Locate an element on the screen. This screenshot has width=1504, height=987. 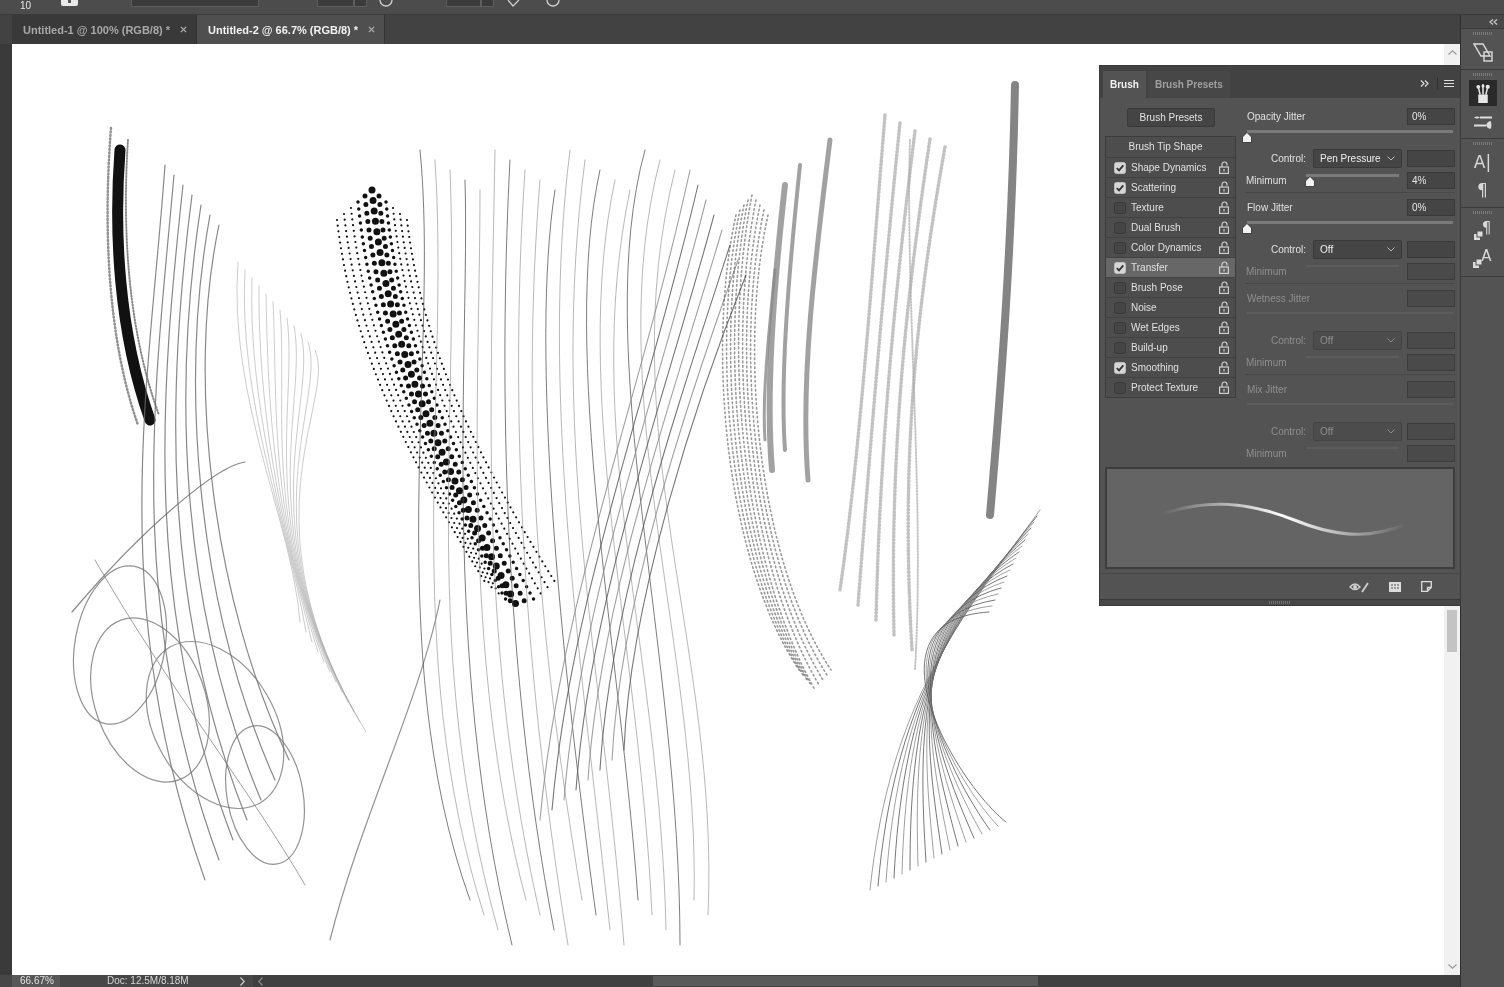
option-label: Brush Pose is located at coordinates (1157, 287).